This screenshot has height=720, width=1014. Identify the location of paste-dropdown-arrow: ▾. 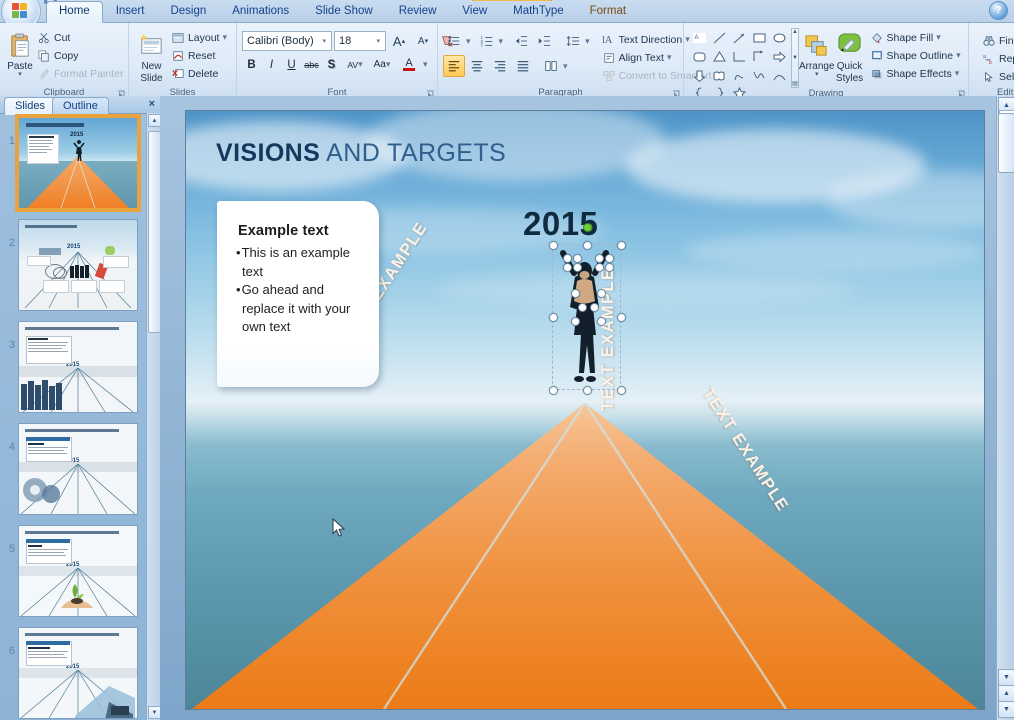
(20, 74).